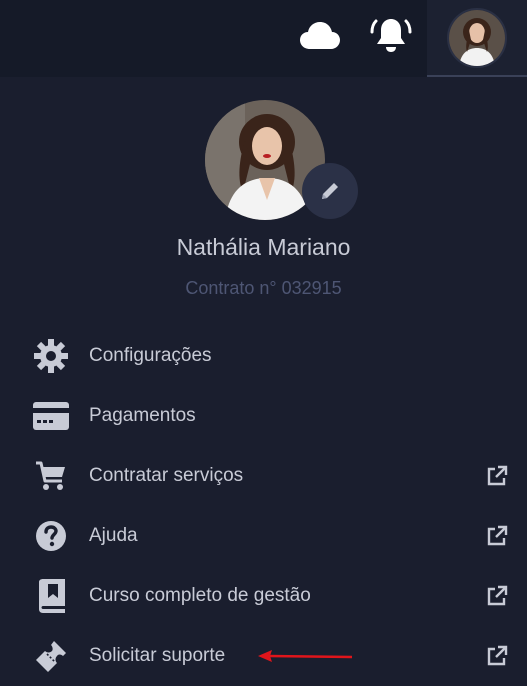 The image size is (527, 686). Describe the element at coordinates (51, 416) in the screenshot. I see `credit-card-icon` at that location.